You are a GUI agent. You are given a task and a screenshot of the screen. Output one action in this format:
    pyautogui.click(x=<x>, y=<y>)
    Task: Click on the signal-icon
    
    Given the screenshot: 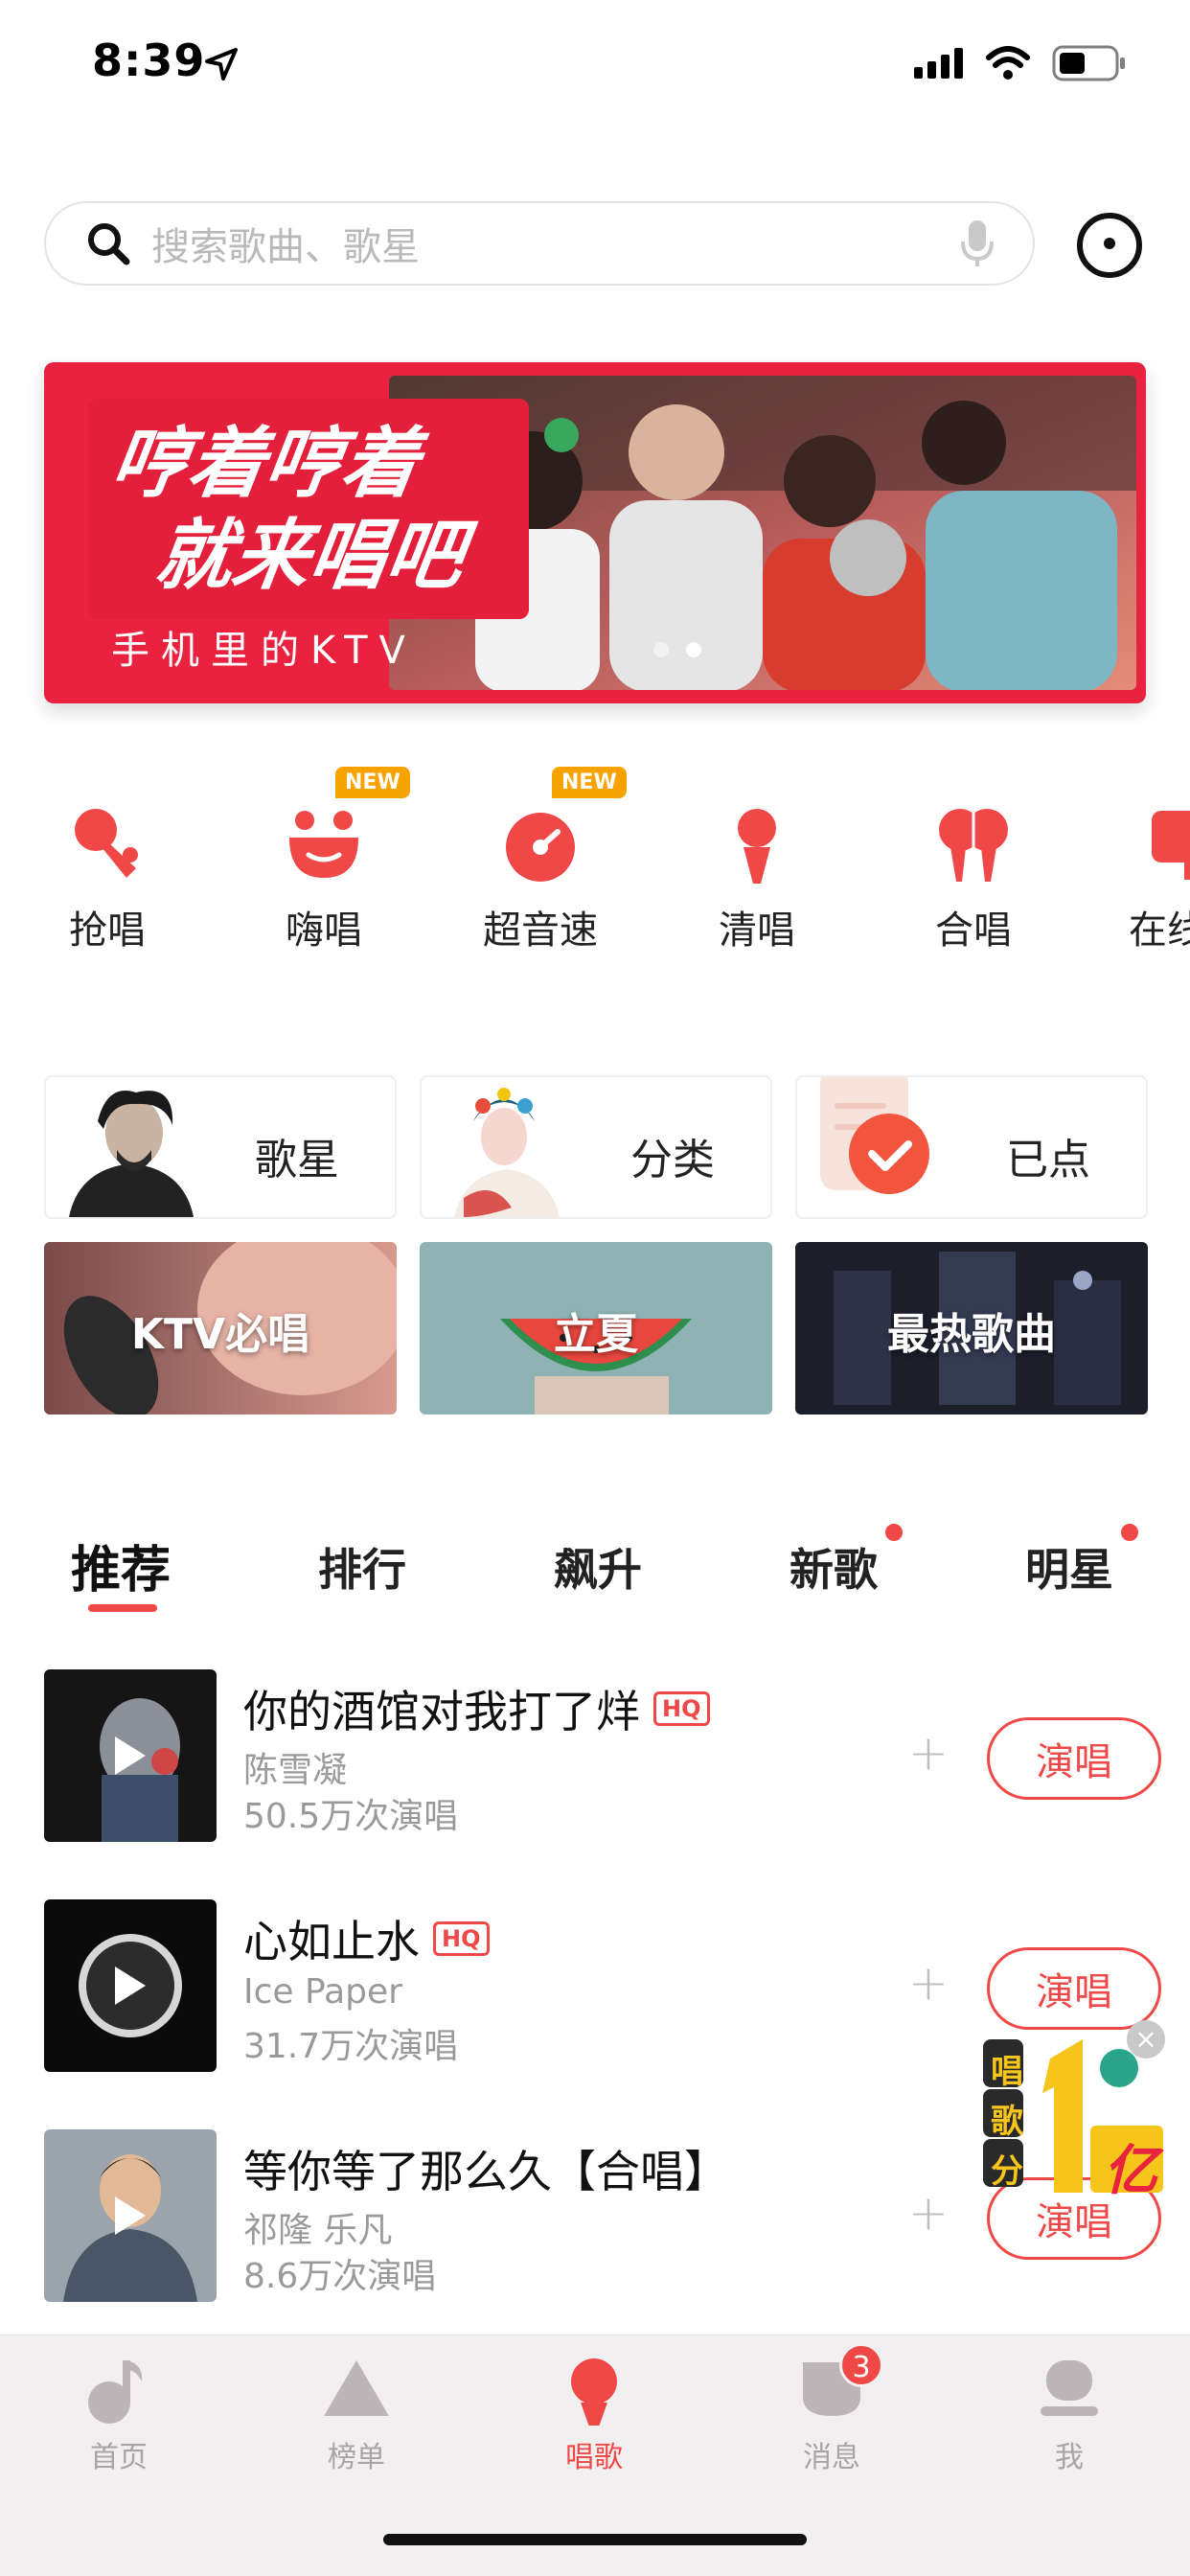 What is the action you would take?
    pyautogui.click(x=938, y=63)
    